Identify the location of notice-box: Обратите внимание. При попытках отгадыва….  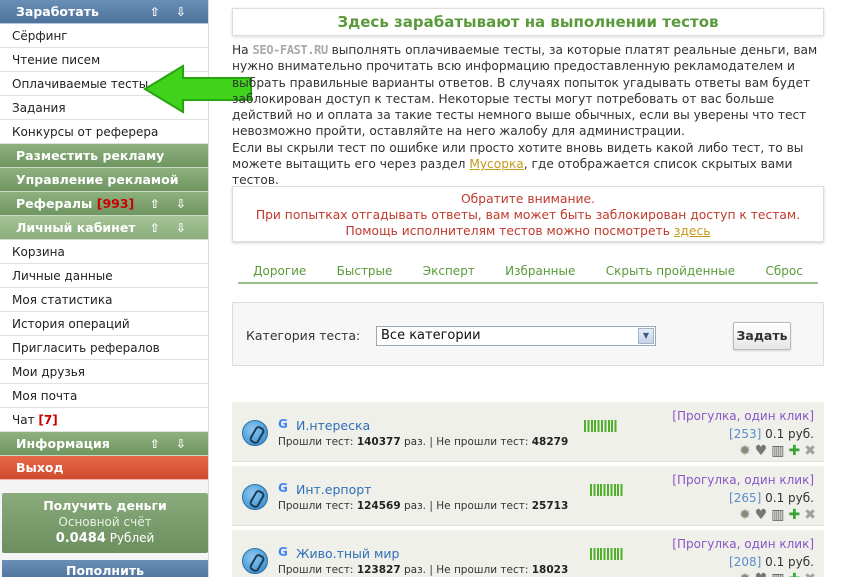
(528, 214).